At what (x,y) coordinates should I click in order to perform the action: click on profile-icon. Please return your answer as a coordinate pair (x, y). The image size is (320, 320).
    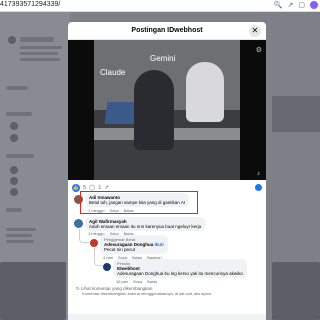
    Looking at the image, I should click on (314, 5).